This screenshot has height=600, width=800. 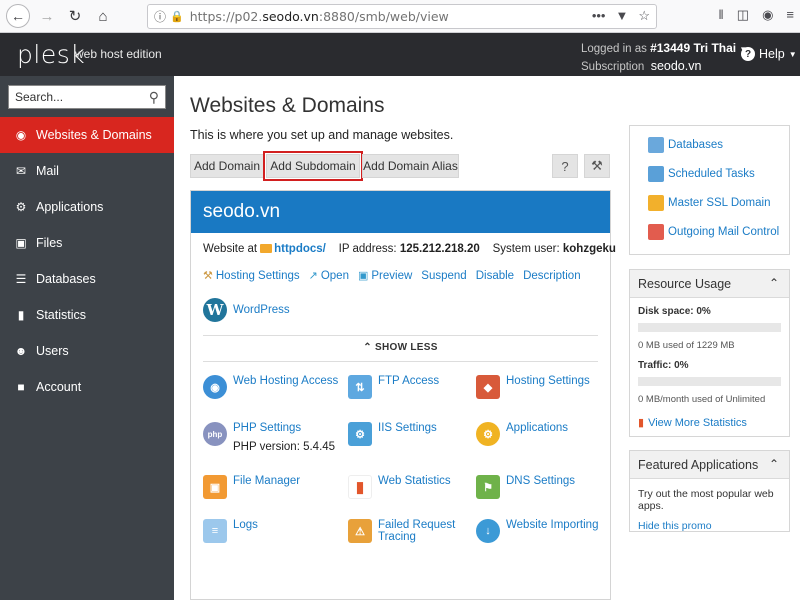 What do you see at coordinates (769, 54) in the screenshot?
I see `help-menu: ? Help ▼` at bounding box center [769, 54].